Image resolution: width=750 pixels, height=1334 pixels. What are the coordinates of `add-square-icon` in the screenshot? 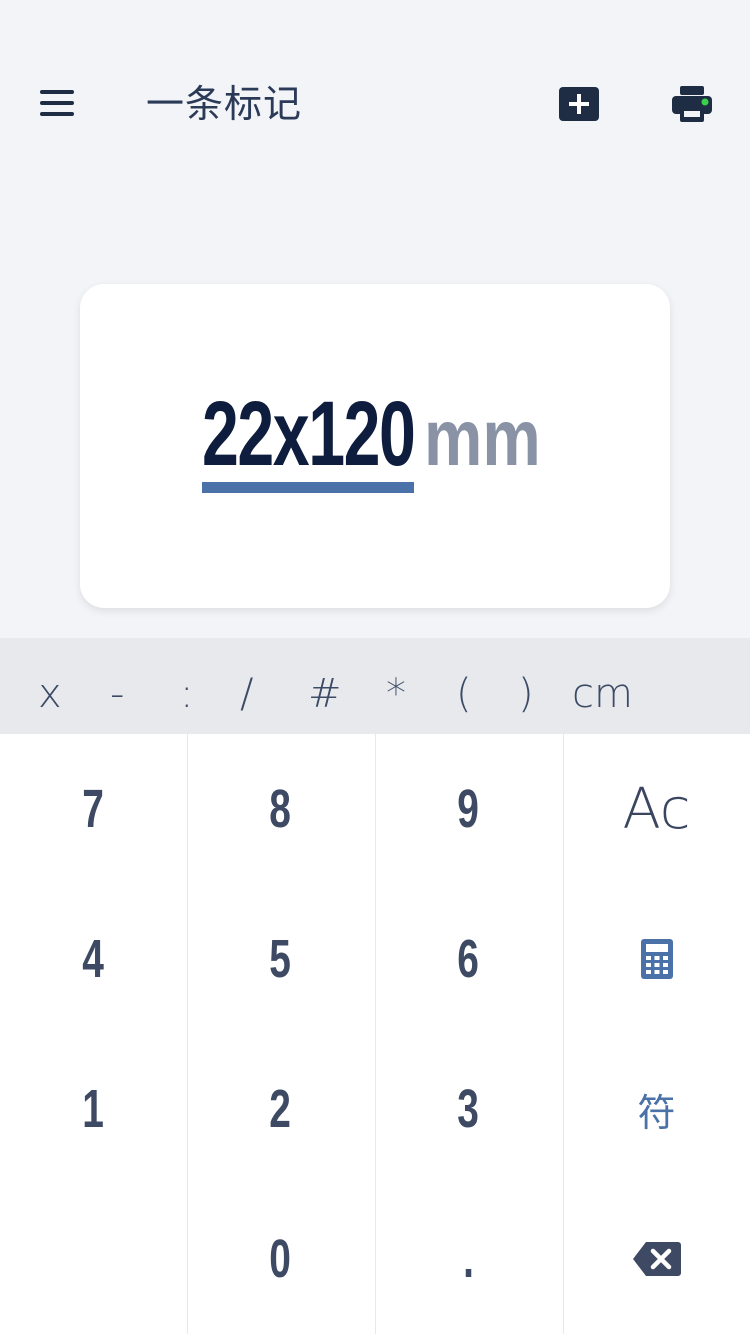 It's located at (579, 104).